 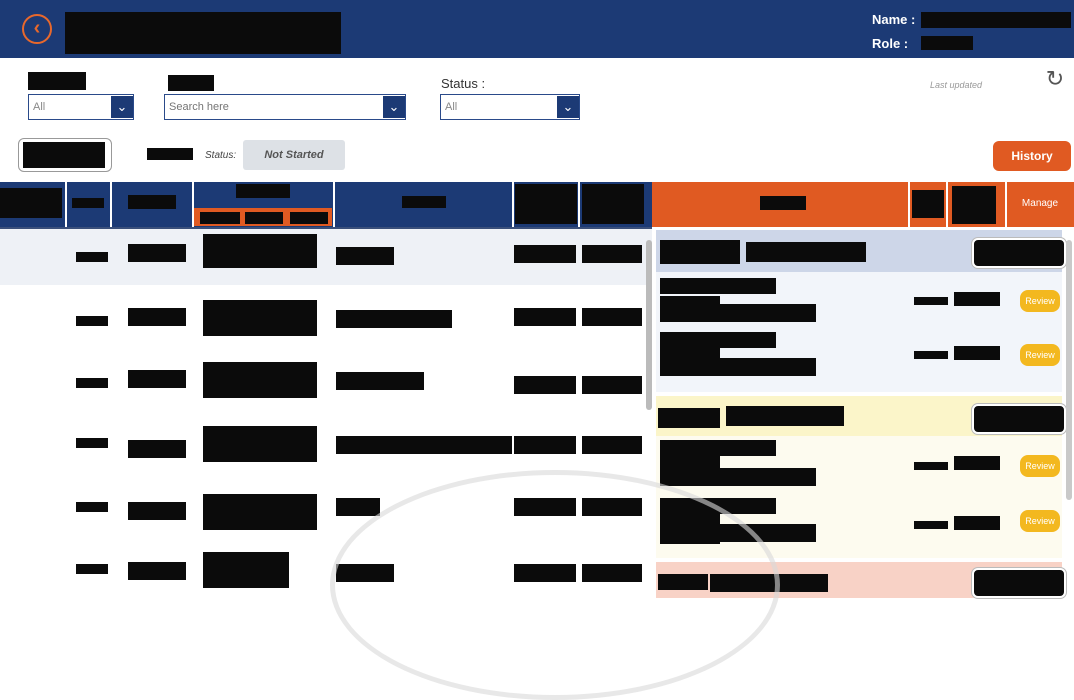 I want to click on app-title-redacted, so click(x=203, y=33).